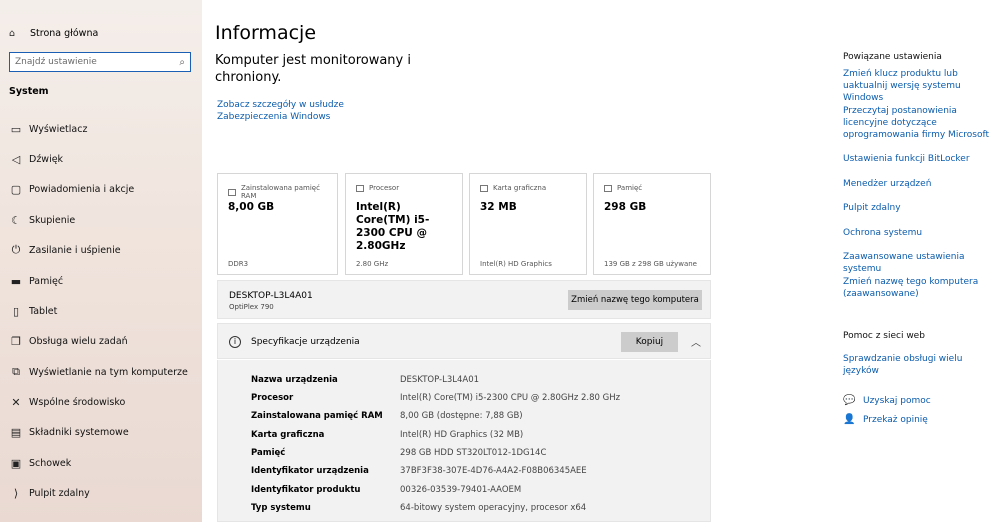 Image resolution: width=999 pixels, height=522 pixels. Describe the element at coordinates (58, 129) in the screenshot. I see `sidebar-item-label: Wyświetlacz` at that location.